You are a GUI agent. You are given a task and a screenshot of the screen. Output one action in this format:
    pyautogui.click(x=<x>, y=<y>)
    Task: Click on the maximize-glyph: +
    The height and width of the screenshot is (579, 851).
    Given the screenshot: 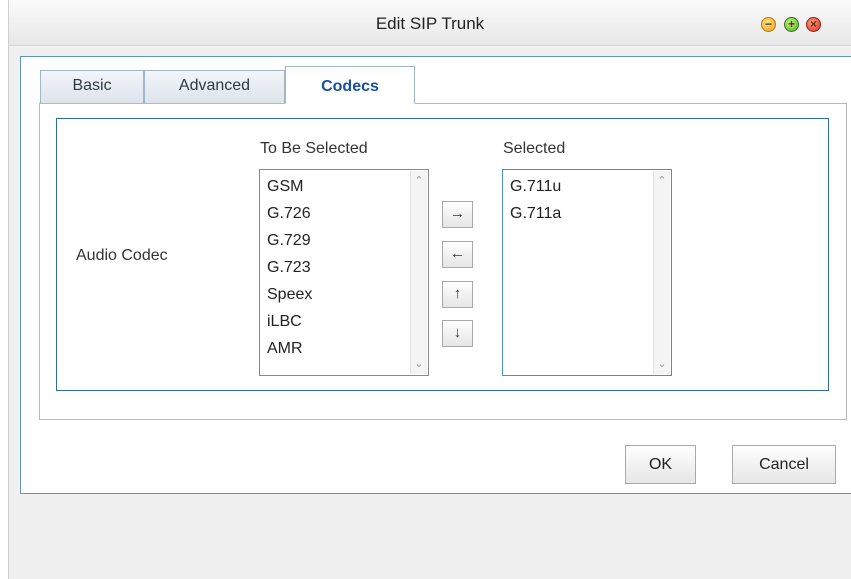 What is the action you would take?
    pyautogui.click(x=791, y=24)
    